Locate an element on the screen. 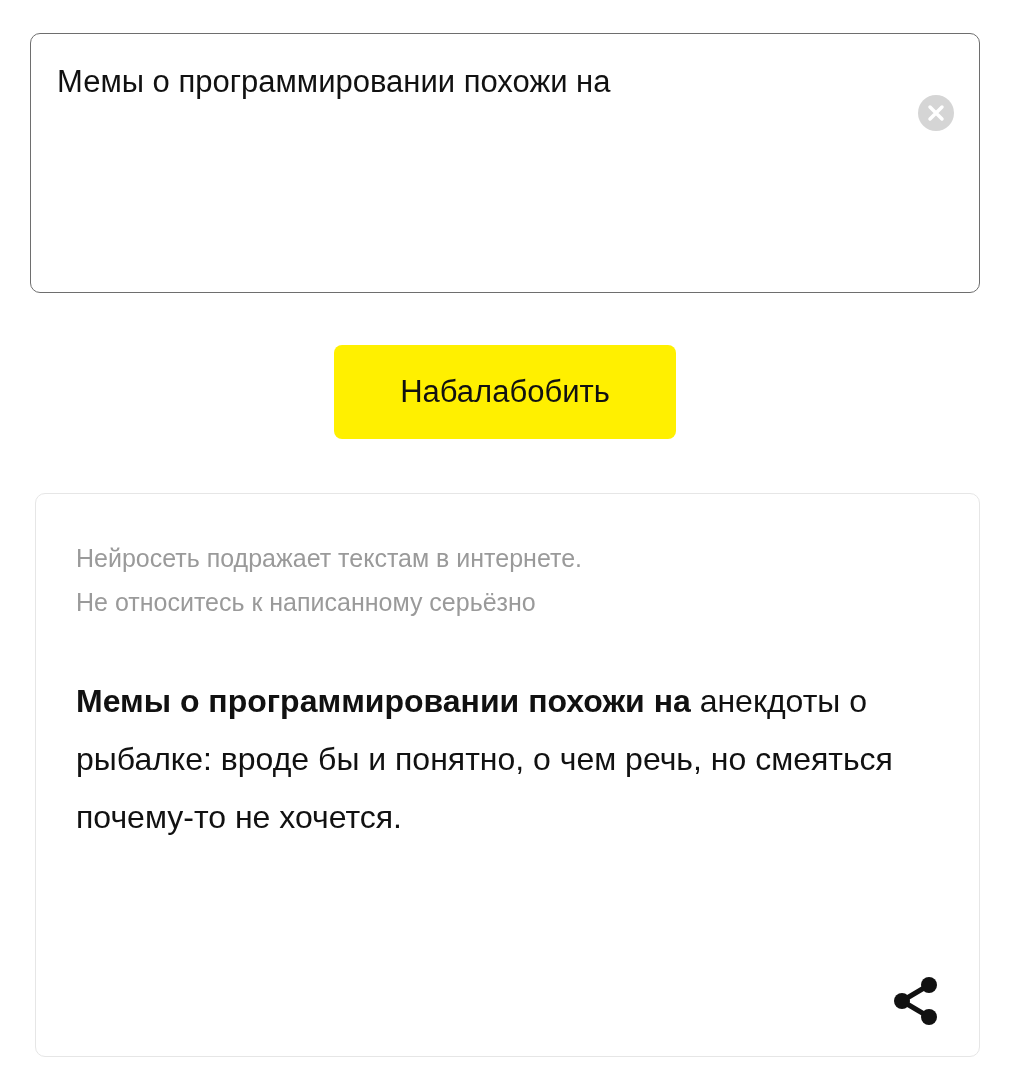 The image size is (1014, 1080). share-icon is located at coordinates (916, 1001).